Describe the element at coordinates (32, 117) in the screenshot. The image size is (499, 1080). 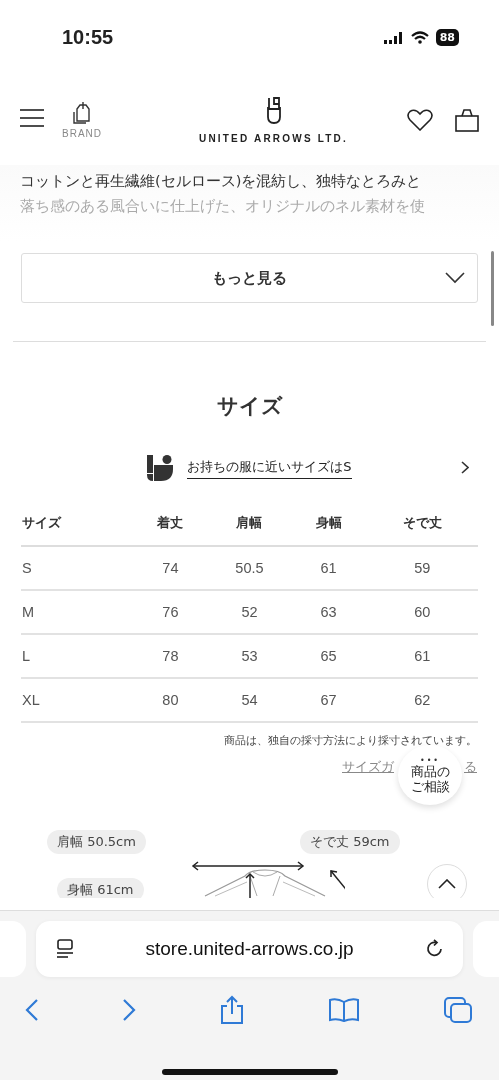
I see `menu-icon` at that location.